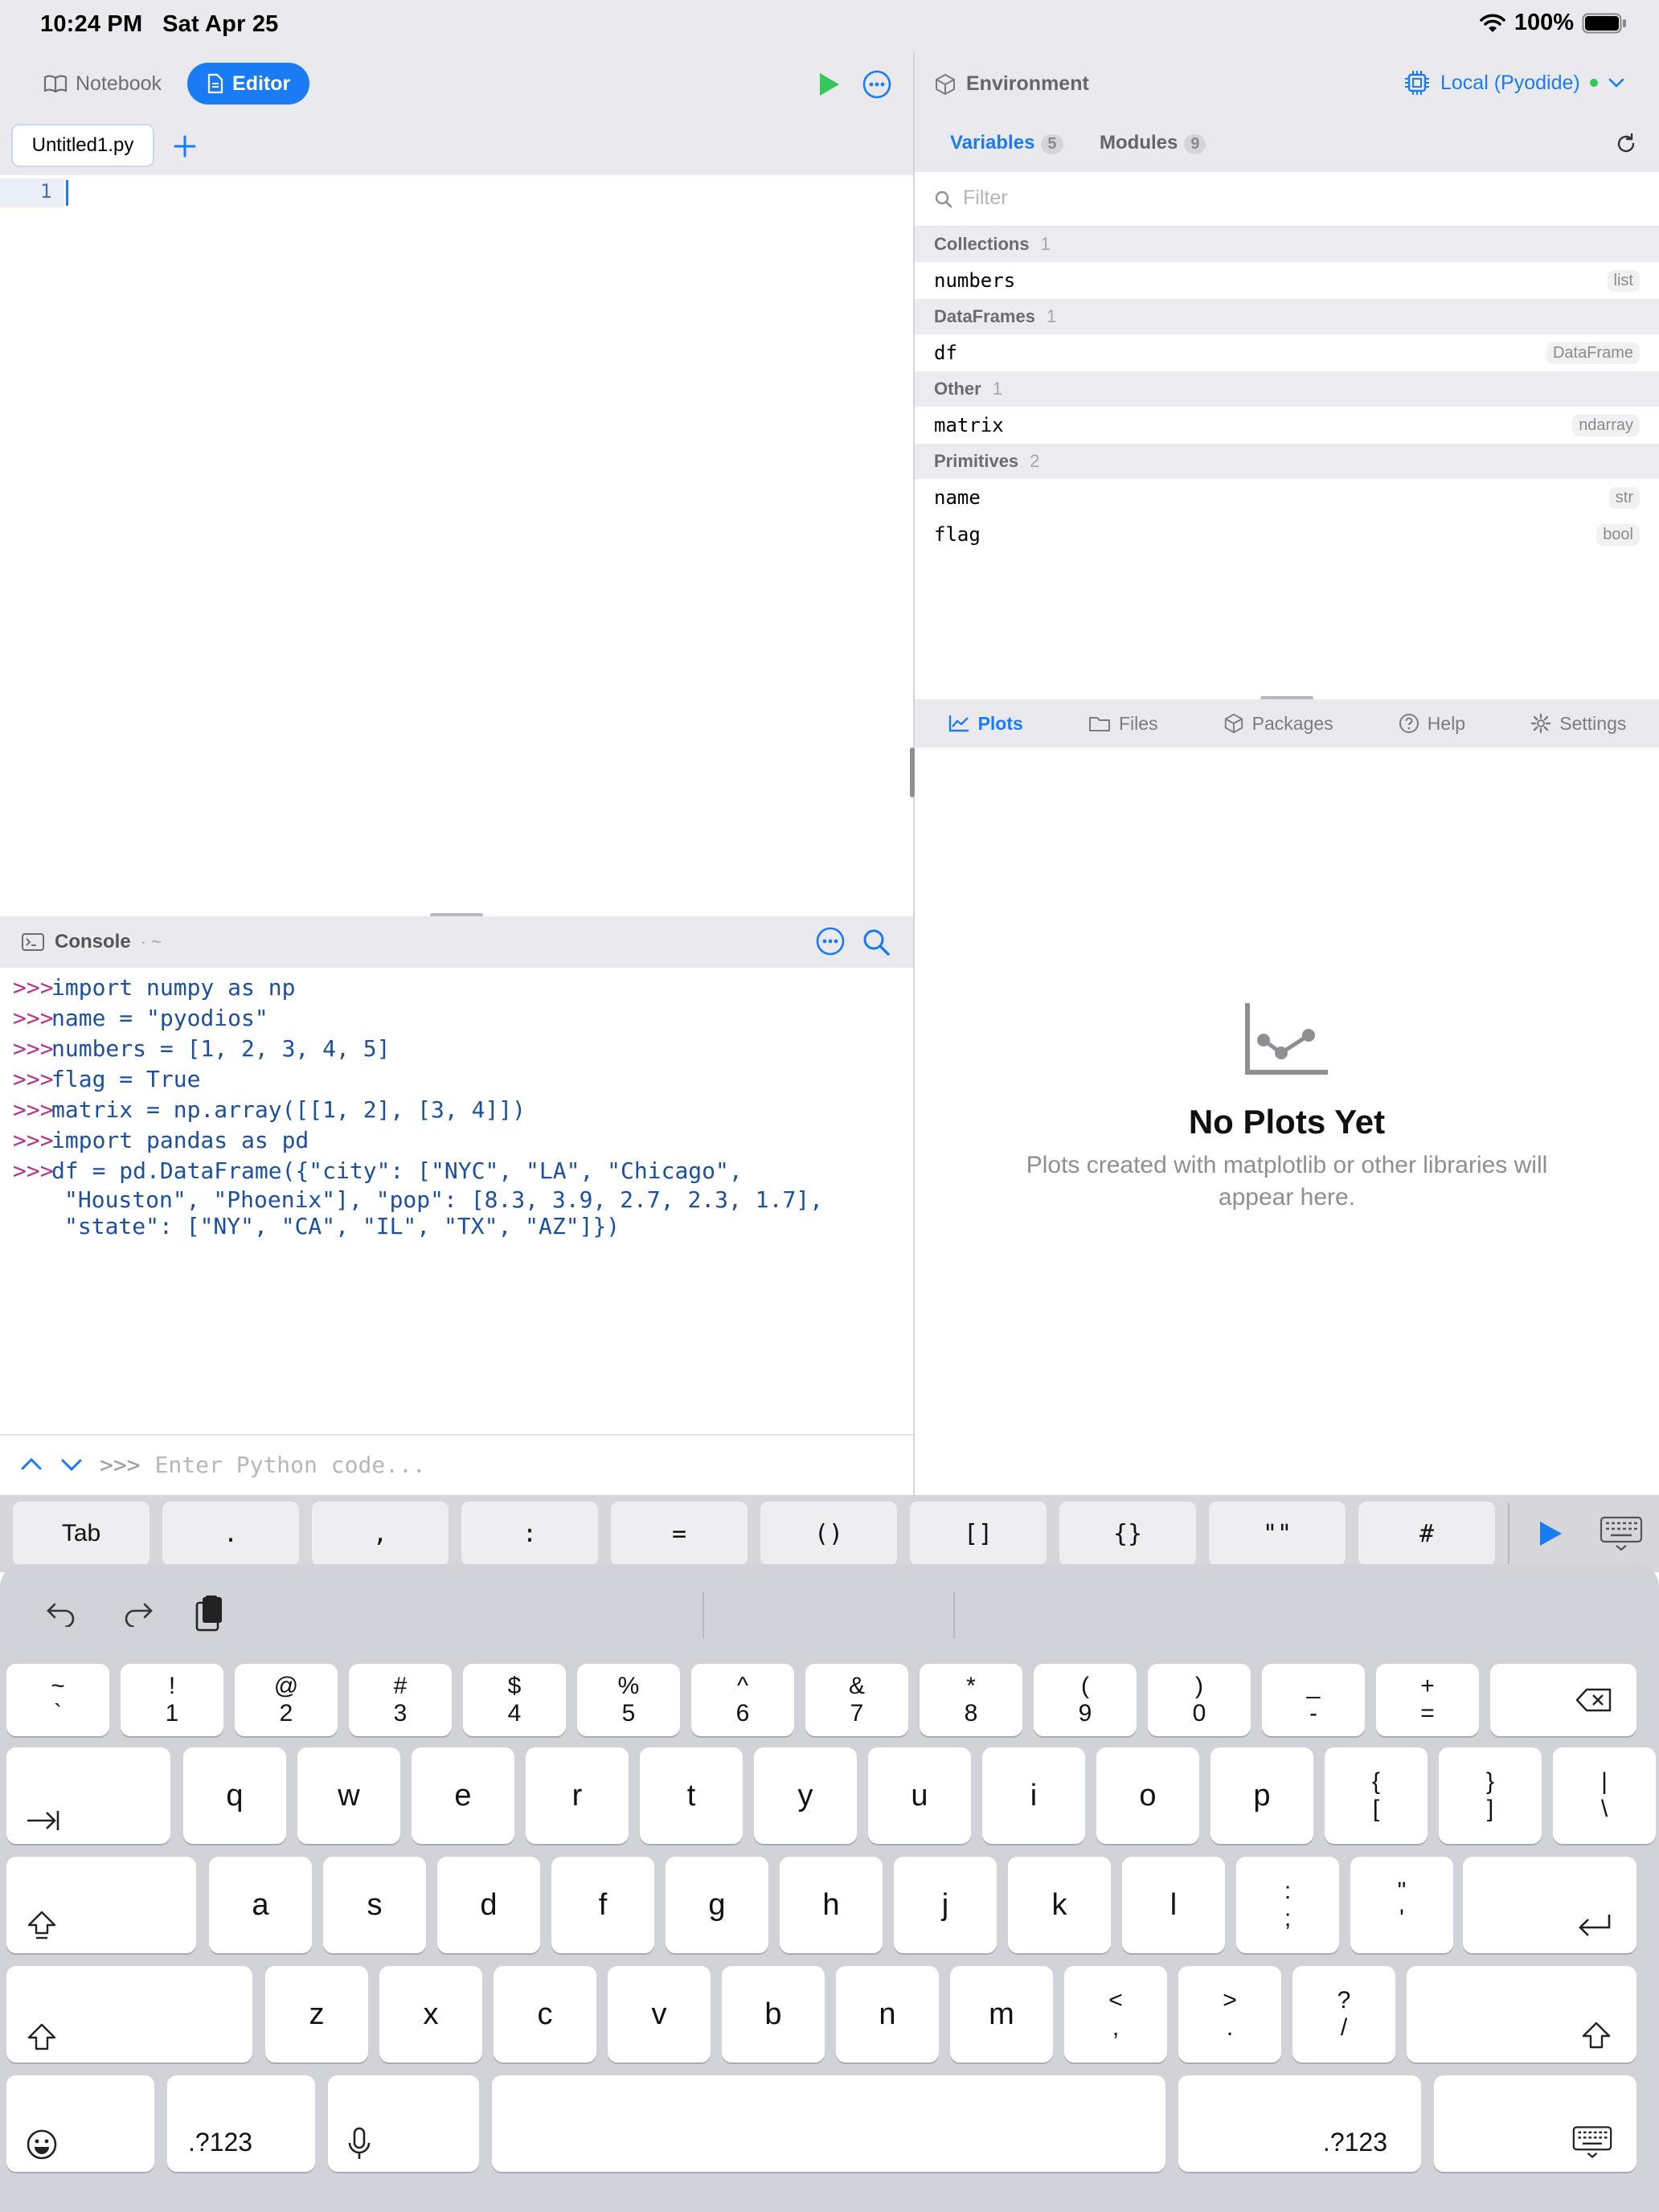 This screenshot has width=1659, height=2212. What do you see at coordinates (1059, 1905) in the screenshot?
I see `key-k: k` at bounding box center [1059, 1905].